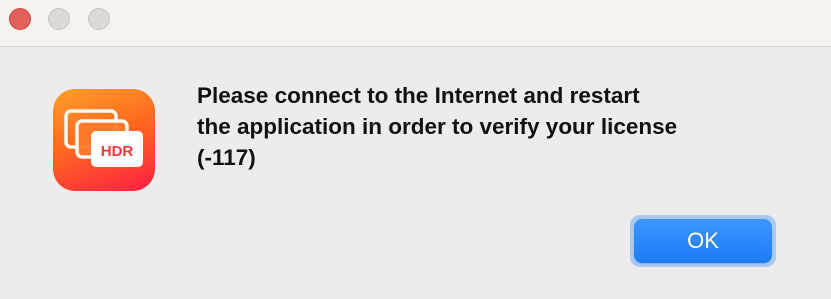  What do you see at coordinates (104, 140) in the screenshot?
I see `hdr-app-icon: HDR` at bounding box center [104, 140].